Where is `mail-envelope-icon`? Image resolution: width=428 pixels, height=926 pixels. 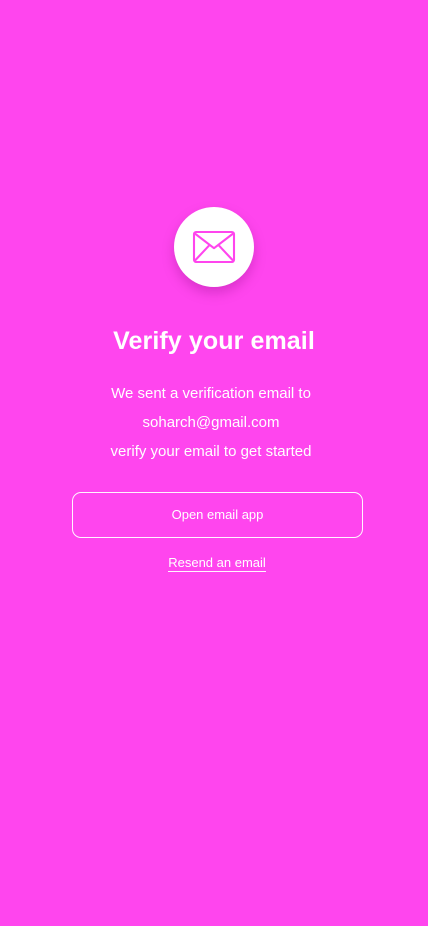 mail-envelope-icon is located at coordinates (214, 247).